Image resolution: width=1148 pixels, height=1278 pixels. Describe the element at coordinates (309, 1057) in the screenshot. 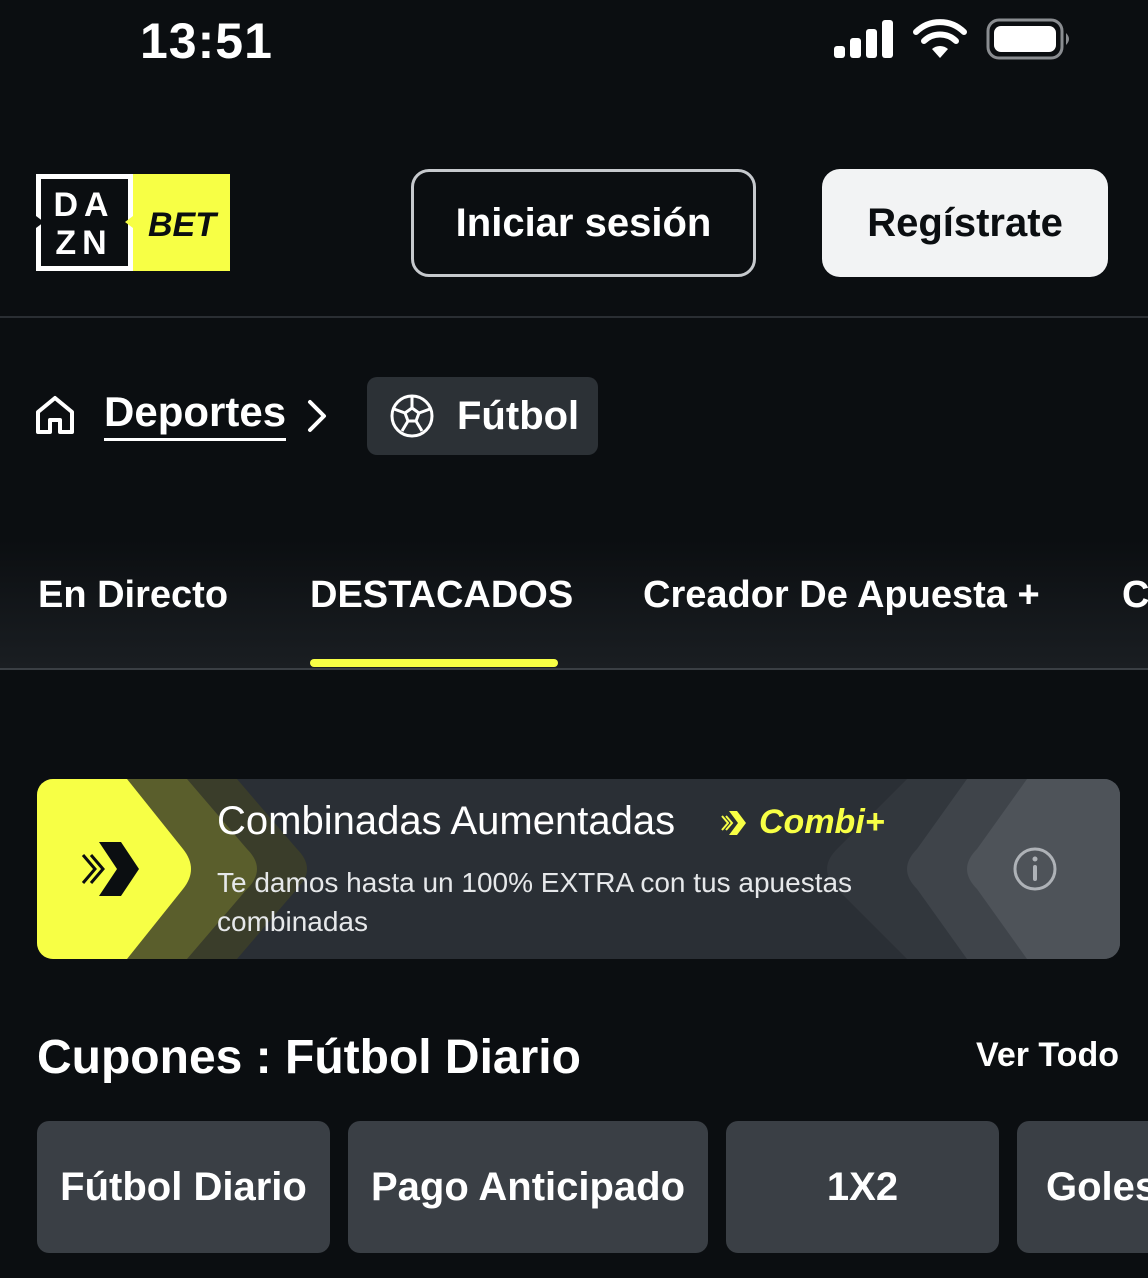

I see `section-title: Cupones : Fútbol Diario` at that location.